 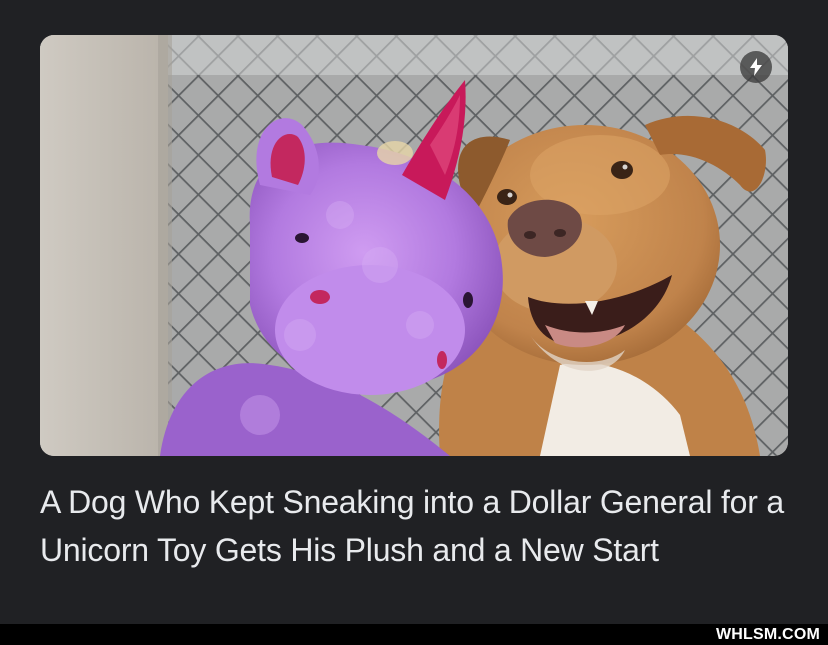 What do you see at coordinates (414, 634) in the screenshot?
I see `watermark-bar: WHLSM.COM` at bounding box center [414, 634].